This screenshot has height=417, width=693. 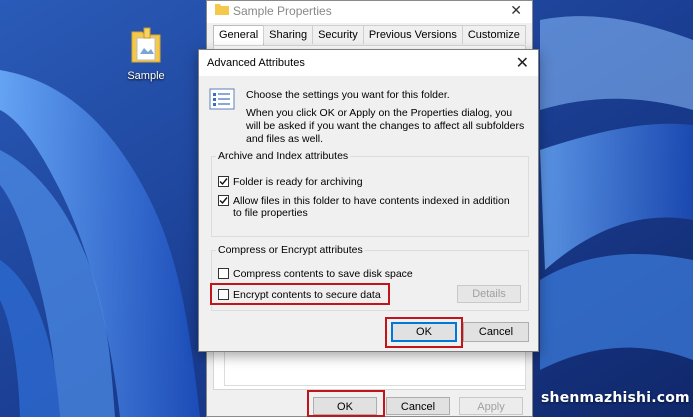 I want to click on archive-group-title: Archive and Index attributes, so click(x=283, y=156).